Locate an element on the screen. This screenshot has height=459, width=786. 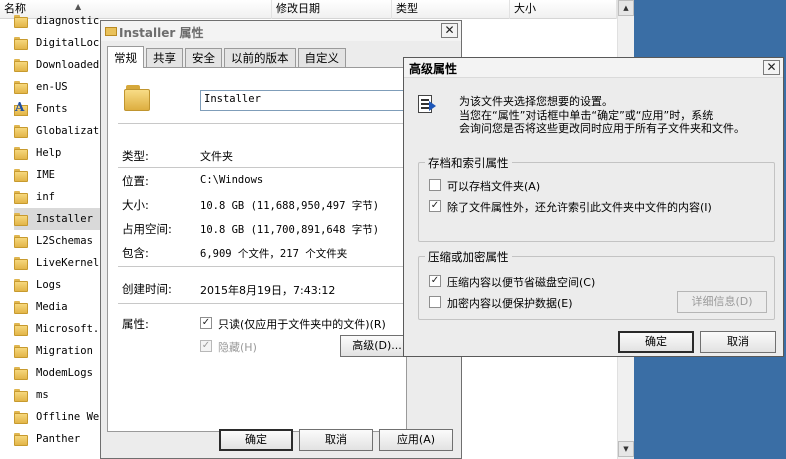
encrypt-checkbox is located at coordinates (435, 302).